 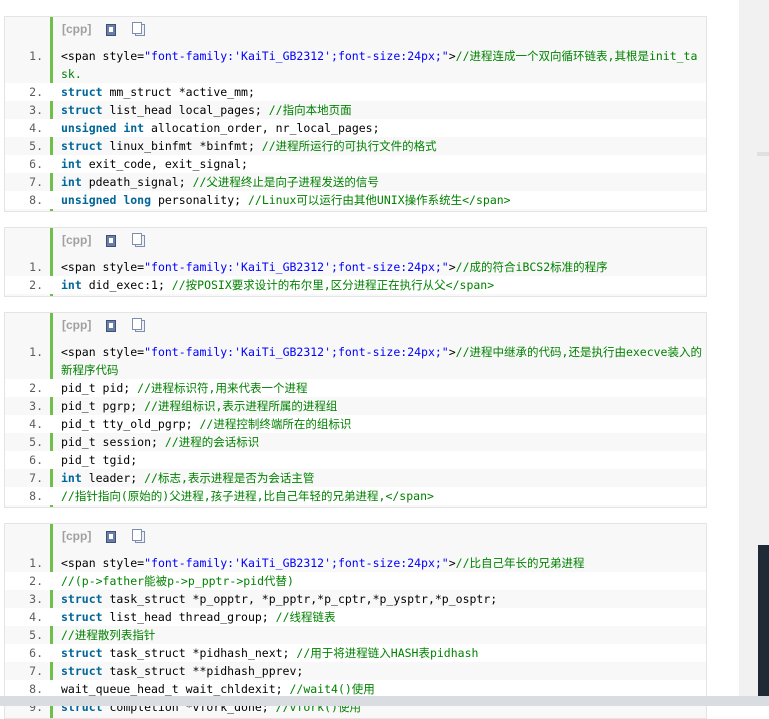 I want to click on code-line: 8. //指针指向(原始的)父进程,孩子进程,比自己年轻的兄弟进程,</span>, so click(x=355, y=496).